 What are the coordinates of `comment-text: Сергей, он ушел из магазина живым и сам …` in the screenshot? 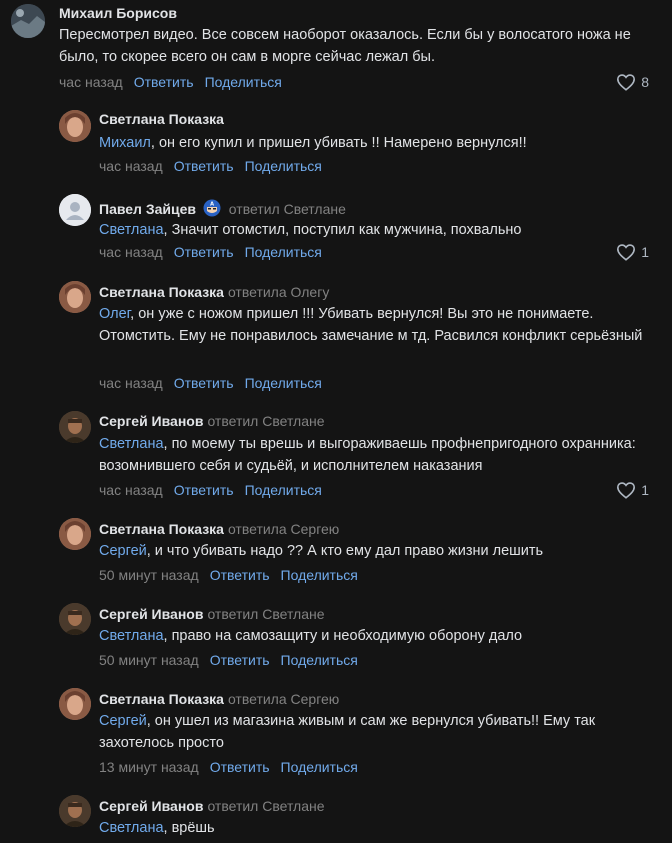 It's located at (375, 732).